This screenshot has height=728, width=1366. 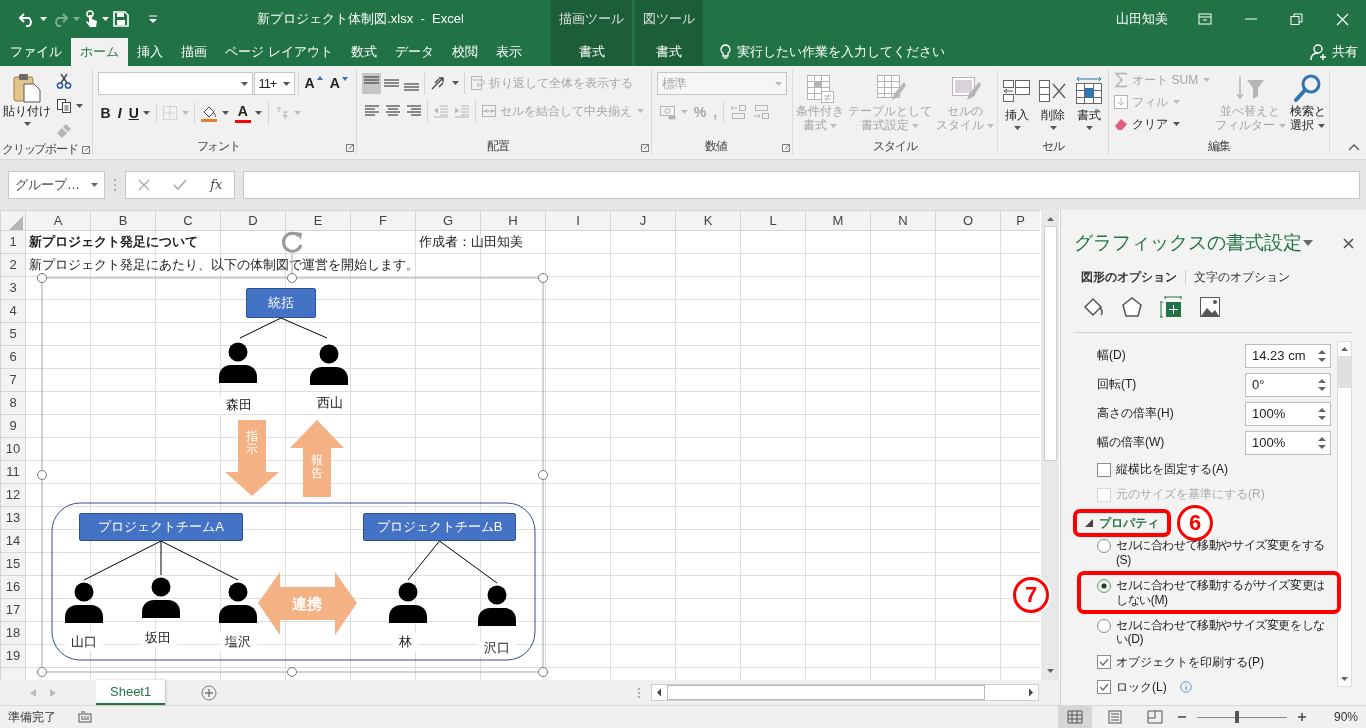 I want to click on italic-button: I, so click(x=119, y=113).